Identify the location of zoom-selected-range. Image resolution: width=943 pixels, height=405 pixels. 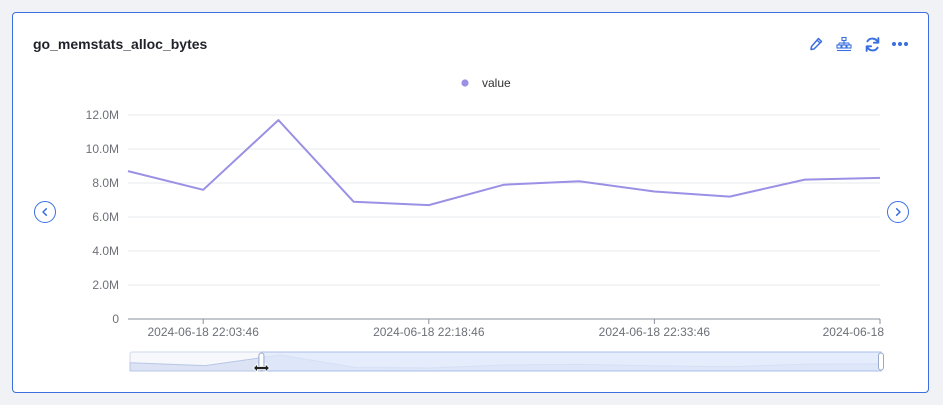
(571, 361).